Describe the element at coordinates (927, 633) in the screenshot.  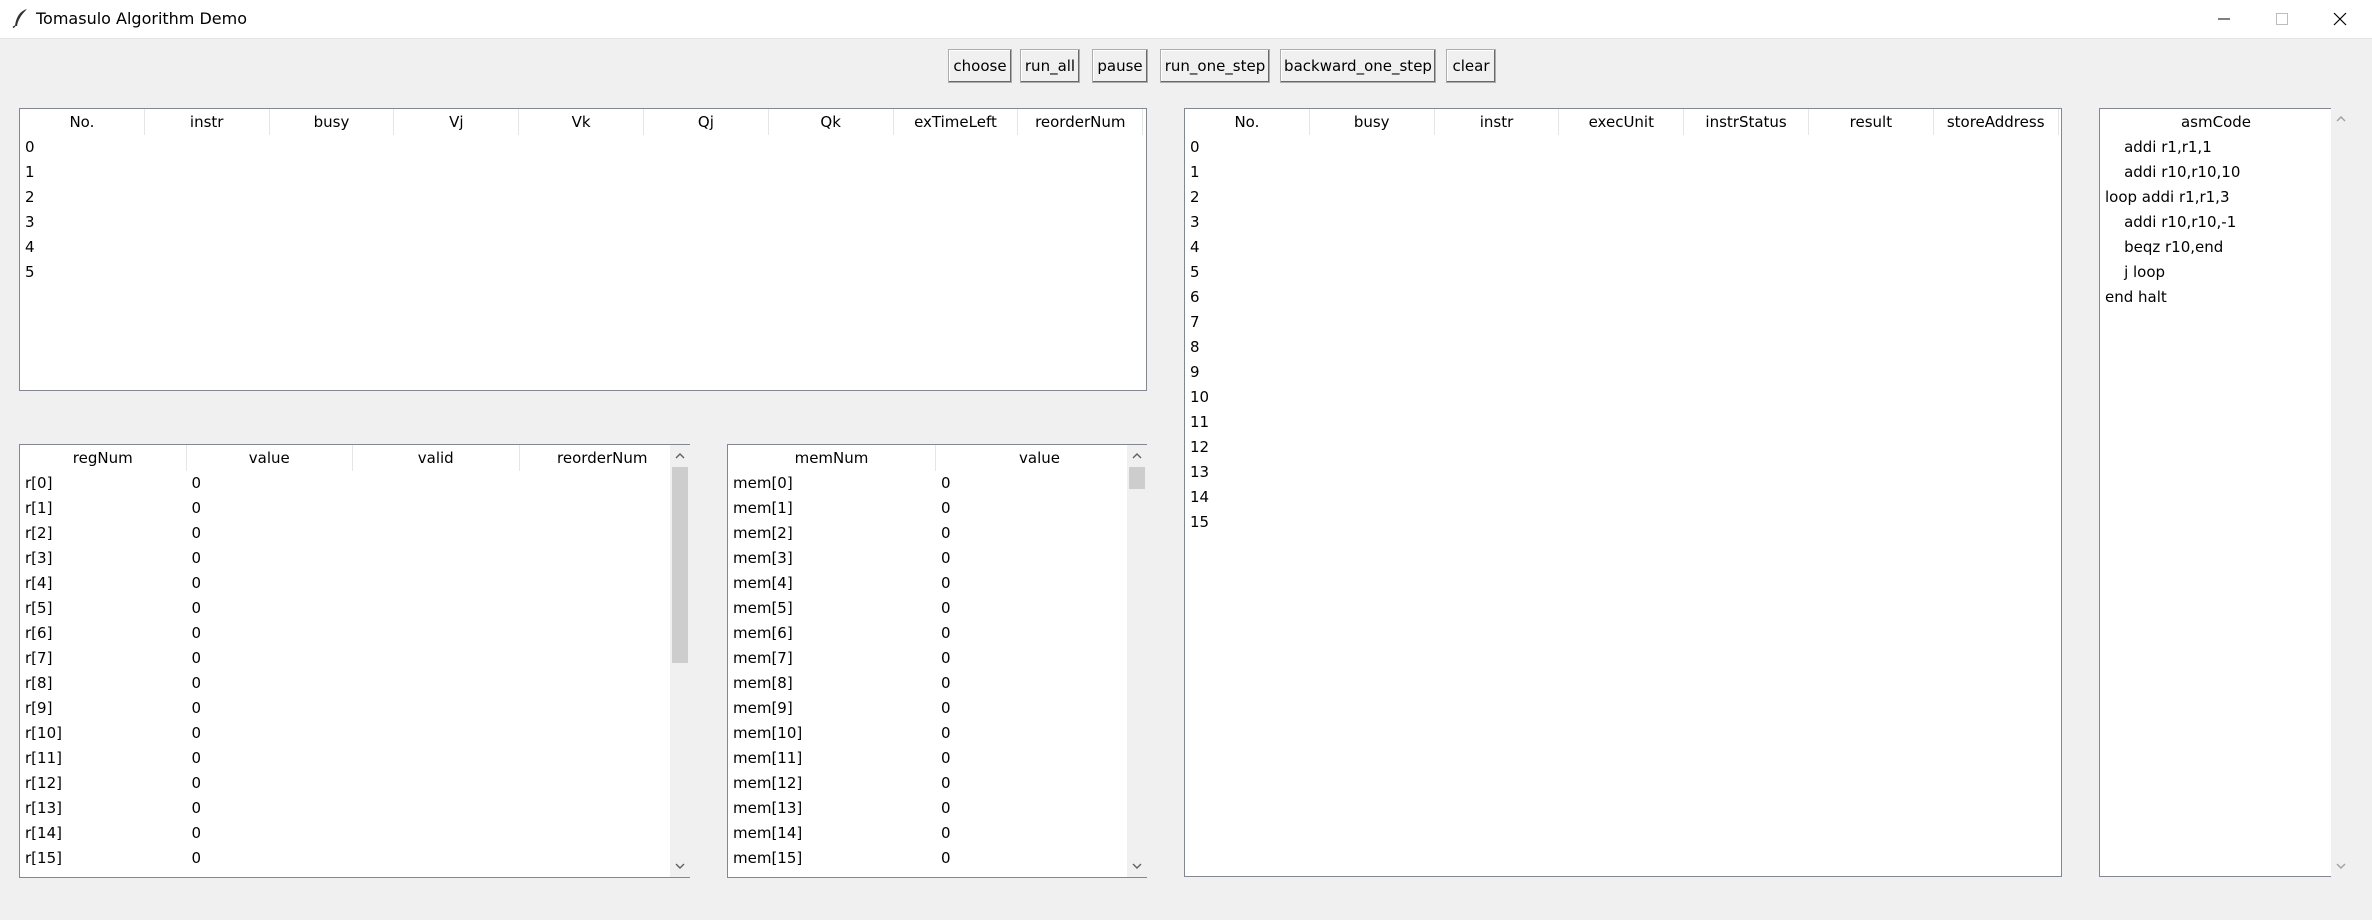
I see `table-row: mem[6] 0` at that location.